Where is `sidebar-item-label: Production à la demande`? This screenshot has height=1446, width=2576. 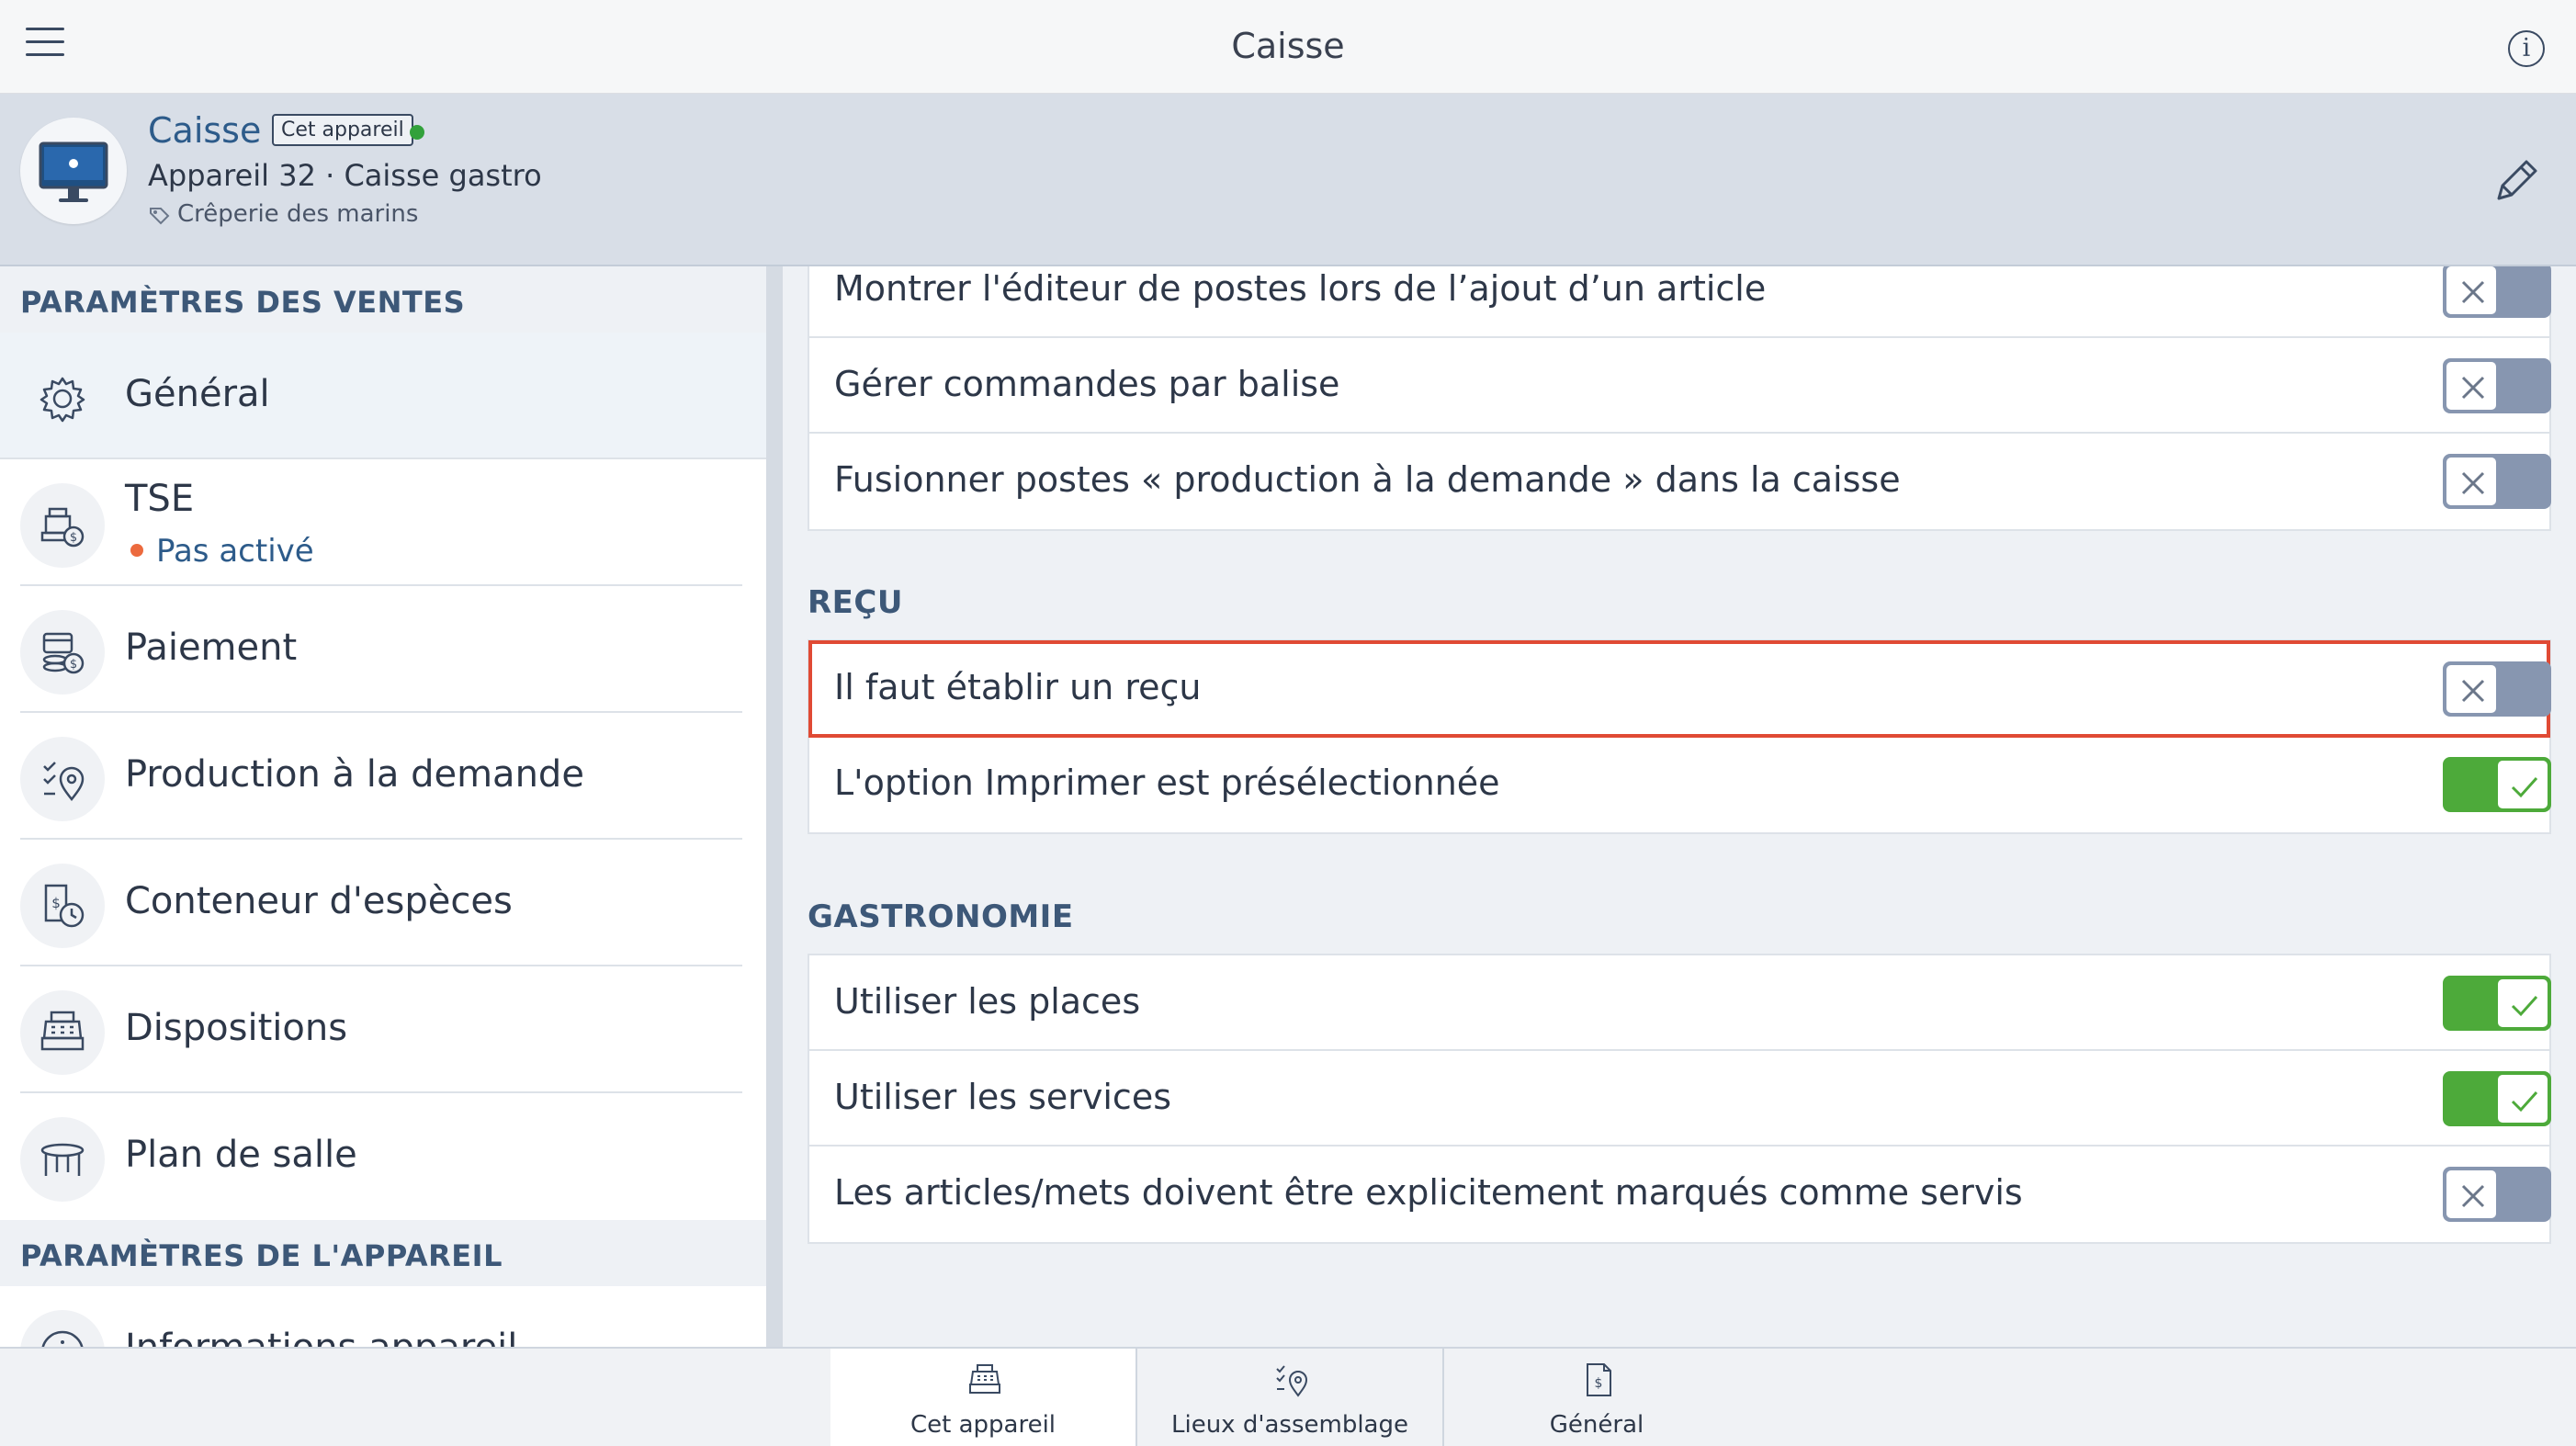 sidebar-item-label: Production à la demande is located at coordinates (354, 774).